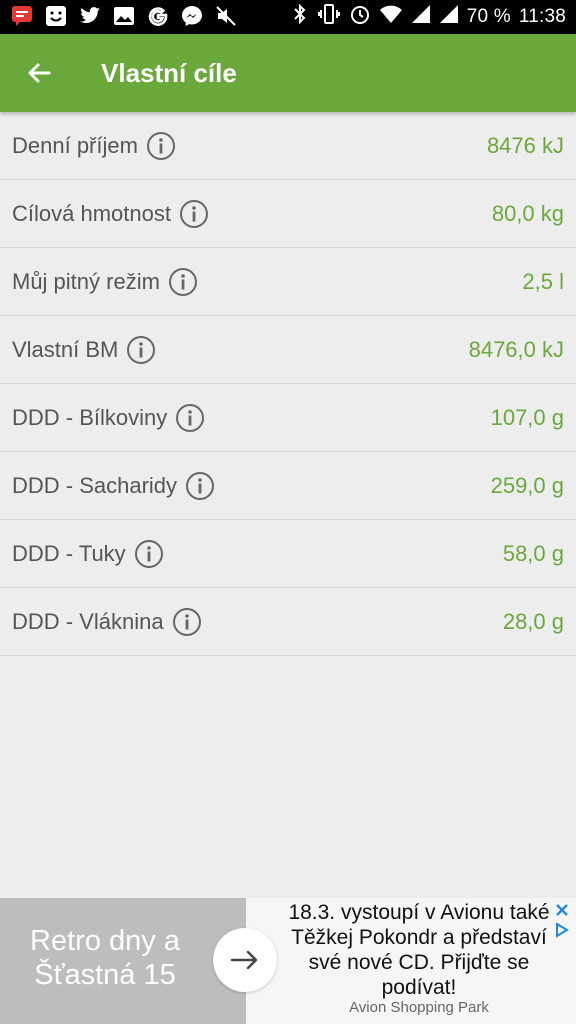  I want to click on smiley-icon, so click(56, 16).